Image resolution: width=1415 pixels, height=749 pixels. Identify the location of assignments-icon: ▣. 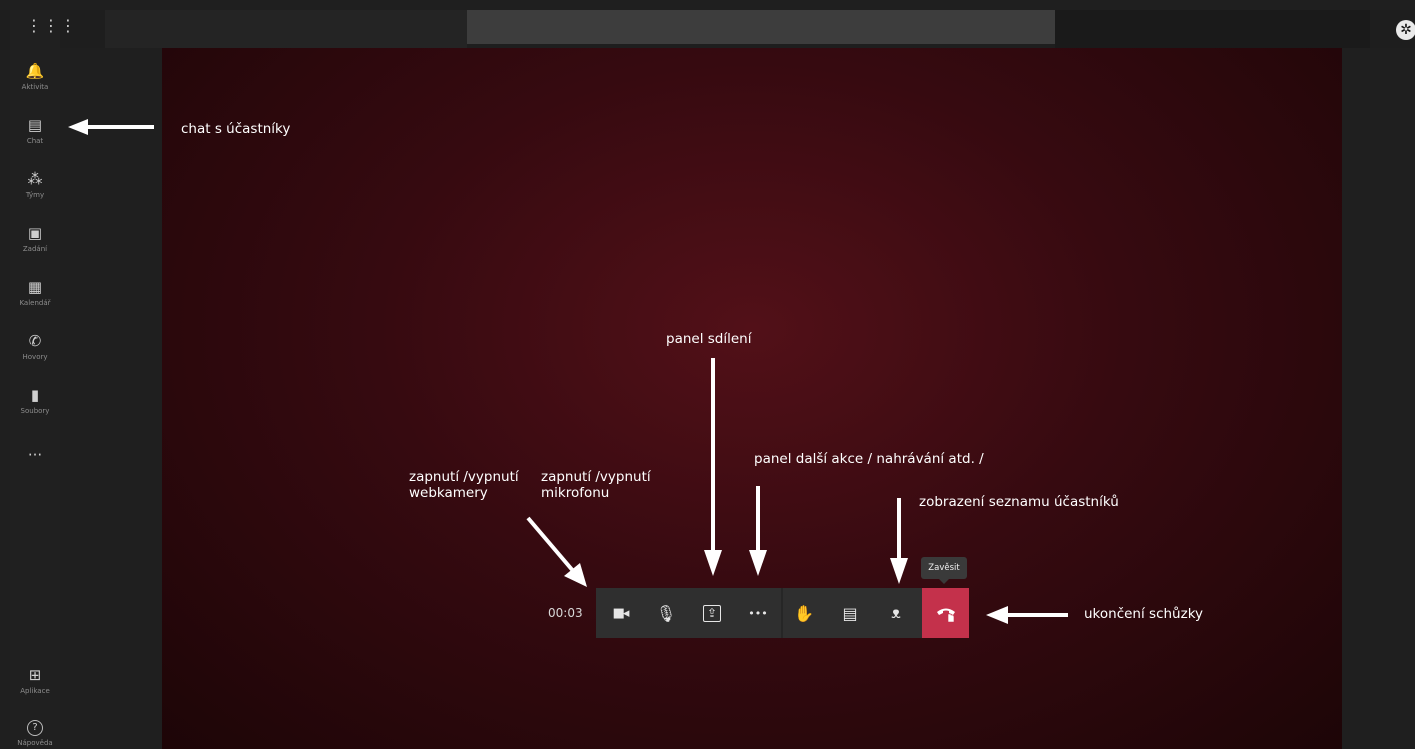
(35, 233).